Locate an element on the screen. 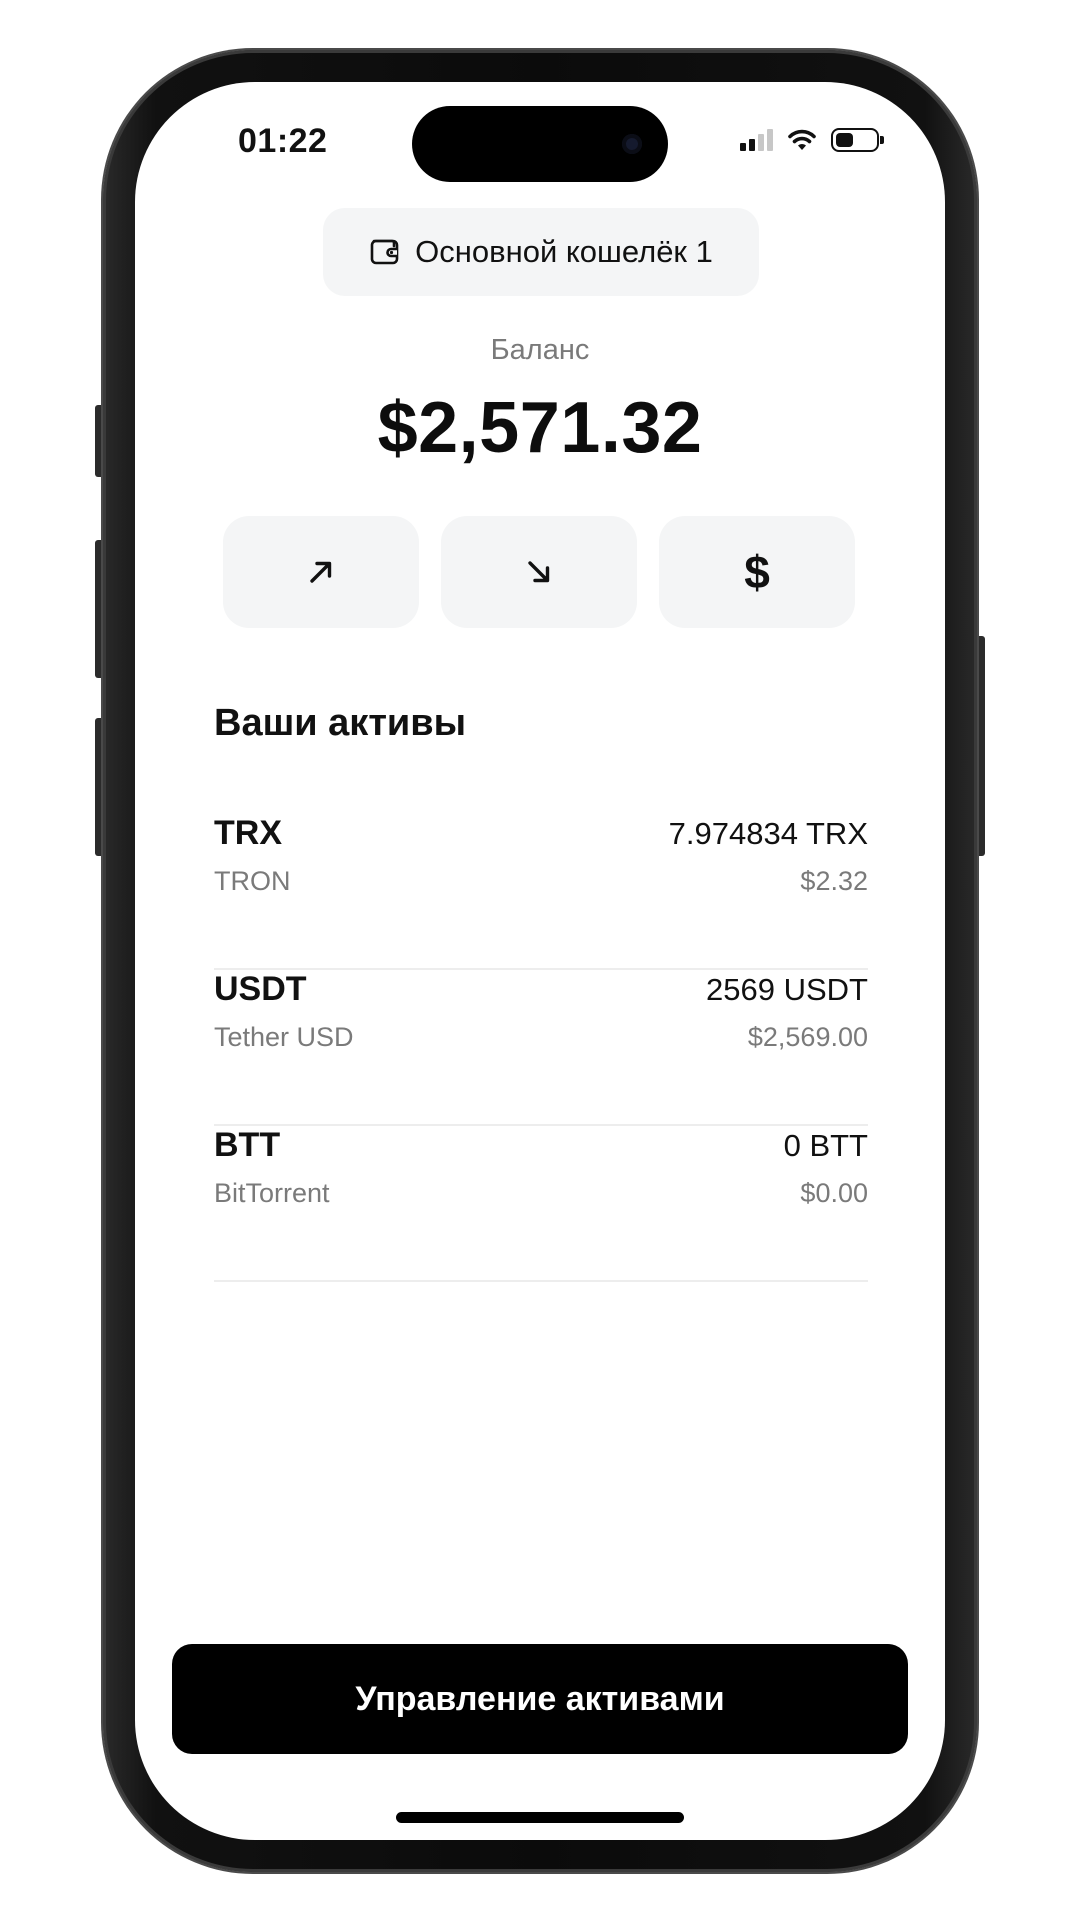  asset-fiat-value: $2,569.00 is located at coordinates (807, 1037).